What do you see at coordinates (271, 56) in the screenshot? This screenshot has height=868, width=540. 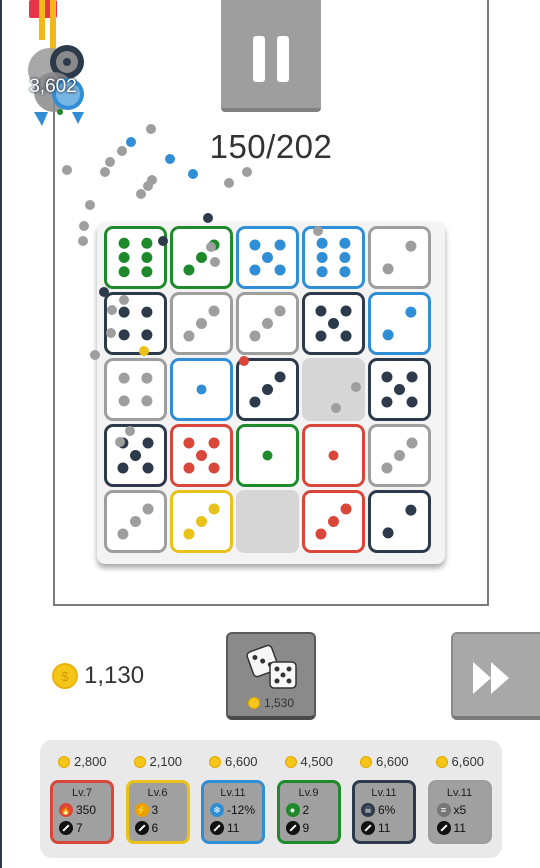 I see `pause-button` at bounding box center [271, 56].